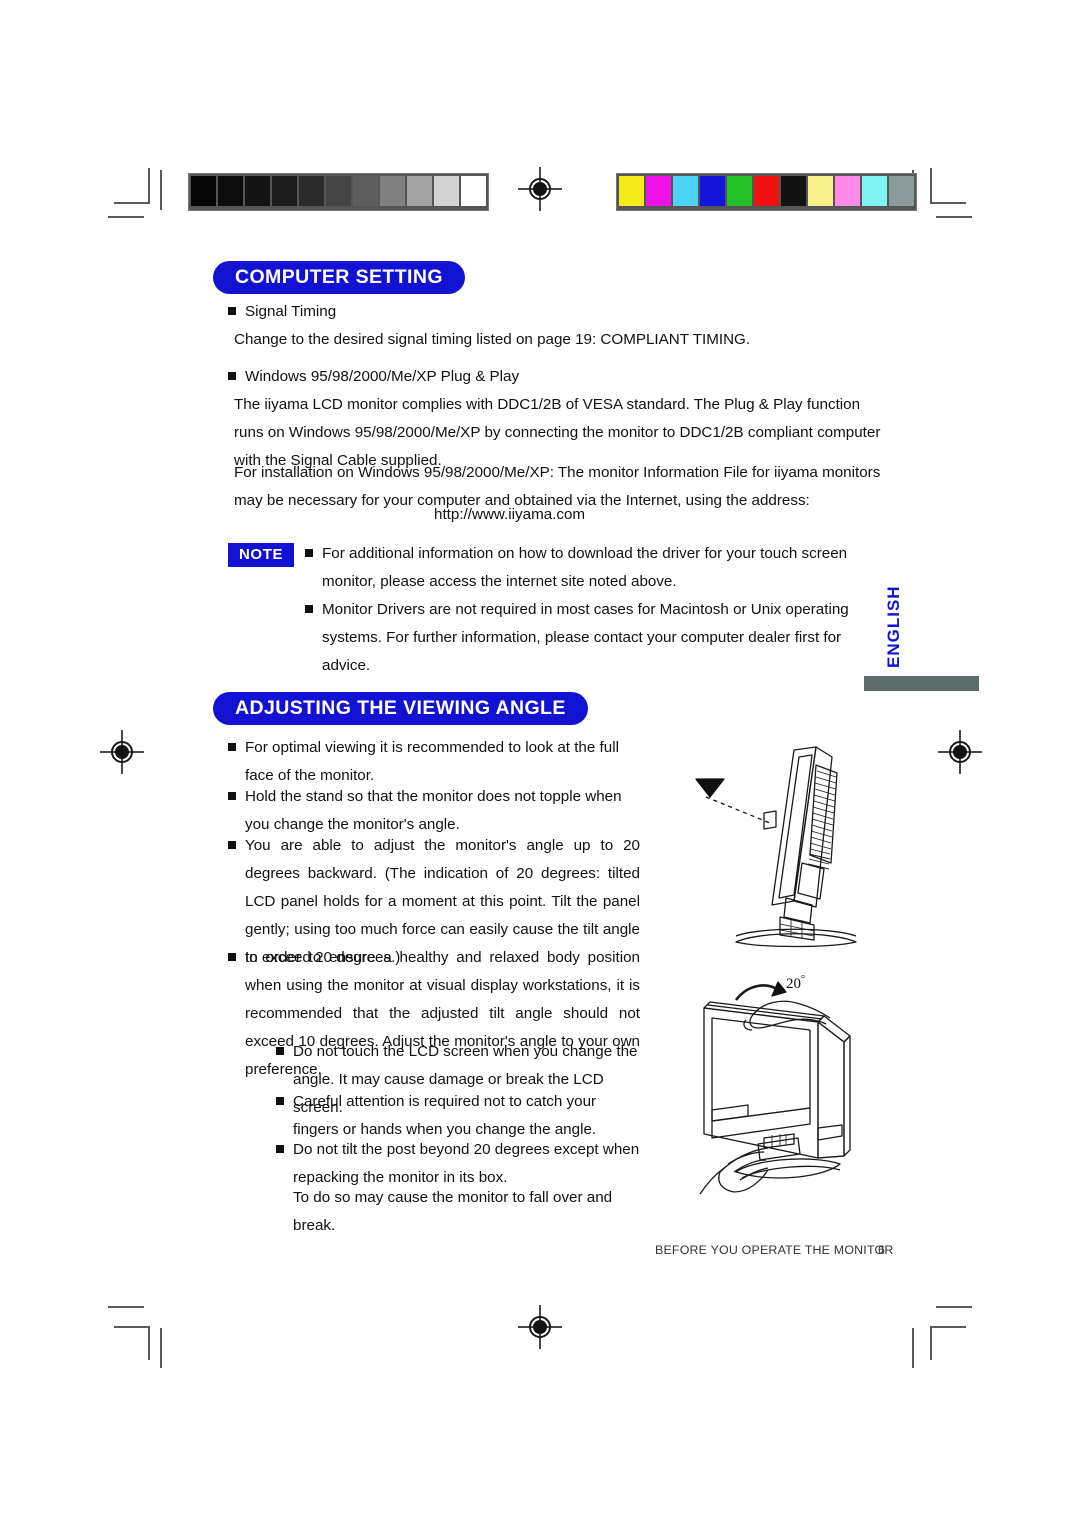 This screenshot has width=1080, height=1528. What do you see at coordinates (291, 311) in the screenshot?
I see `bullet-text: Signal Timing` at bounding box center [291, 311].